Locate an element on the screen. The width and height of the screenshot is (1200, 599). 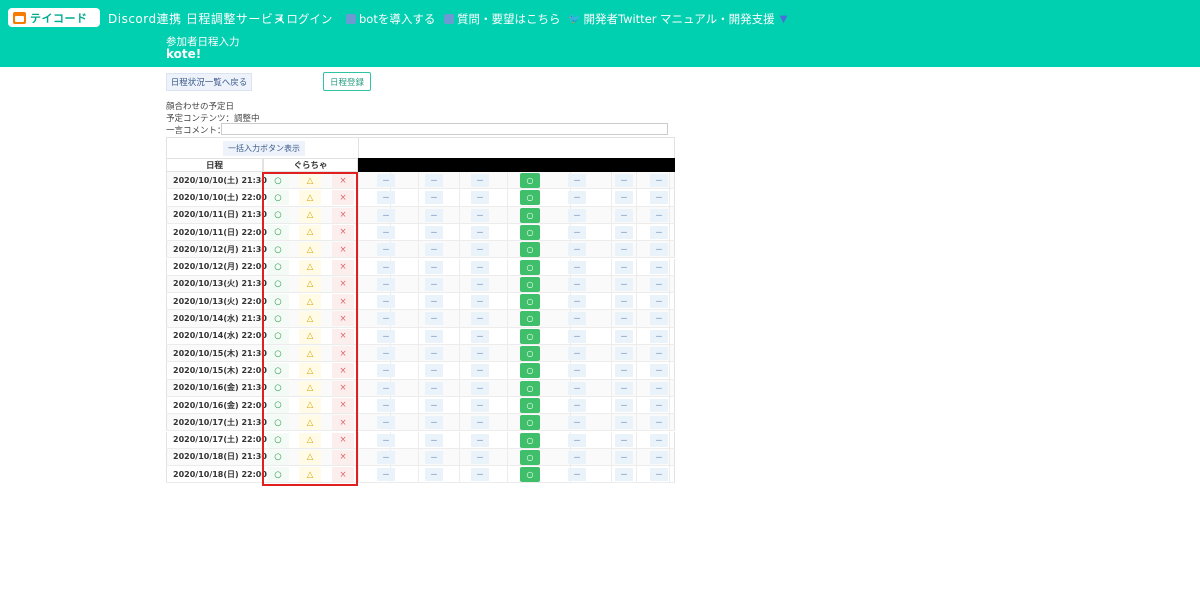
register-schedule-button: 日程登録 is located at coordinates (347, 81).